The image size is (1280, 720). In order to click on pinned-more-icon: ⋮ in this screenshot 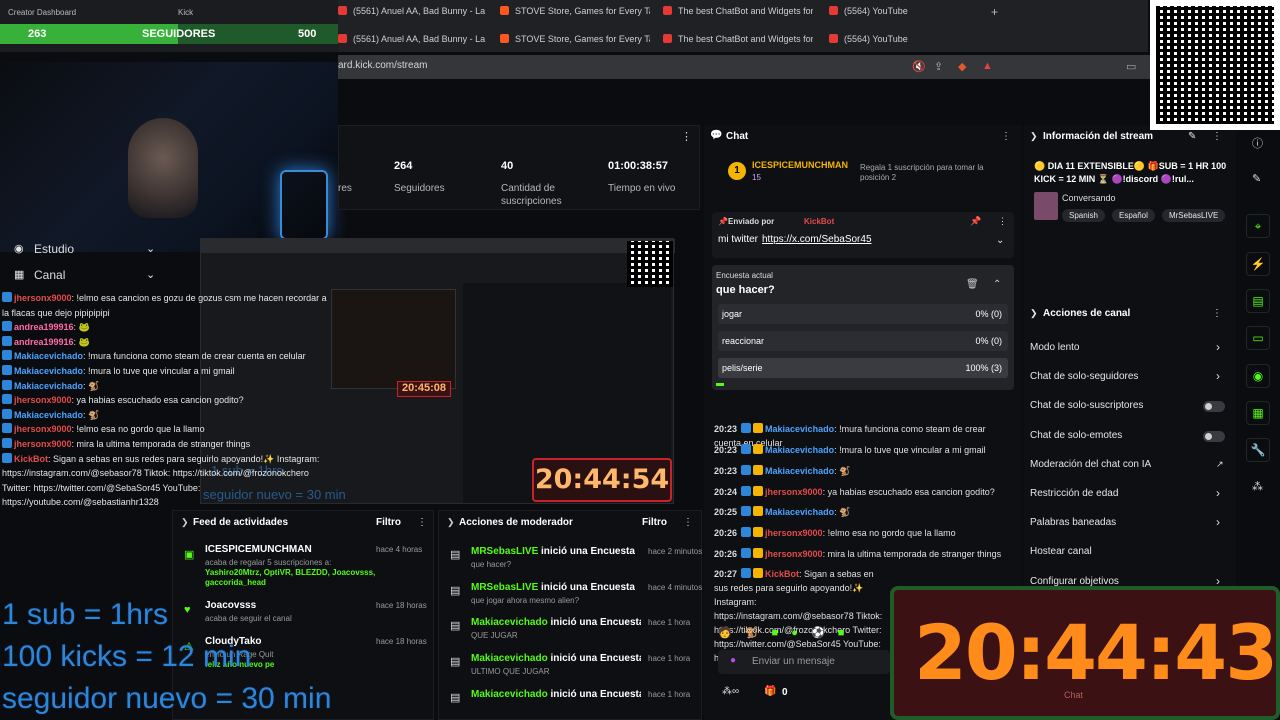, I will do `click(1002, 221)`.